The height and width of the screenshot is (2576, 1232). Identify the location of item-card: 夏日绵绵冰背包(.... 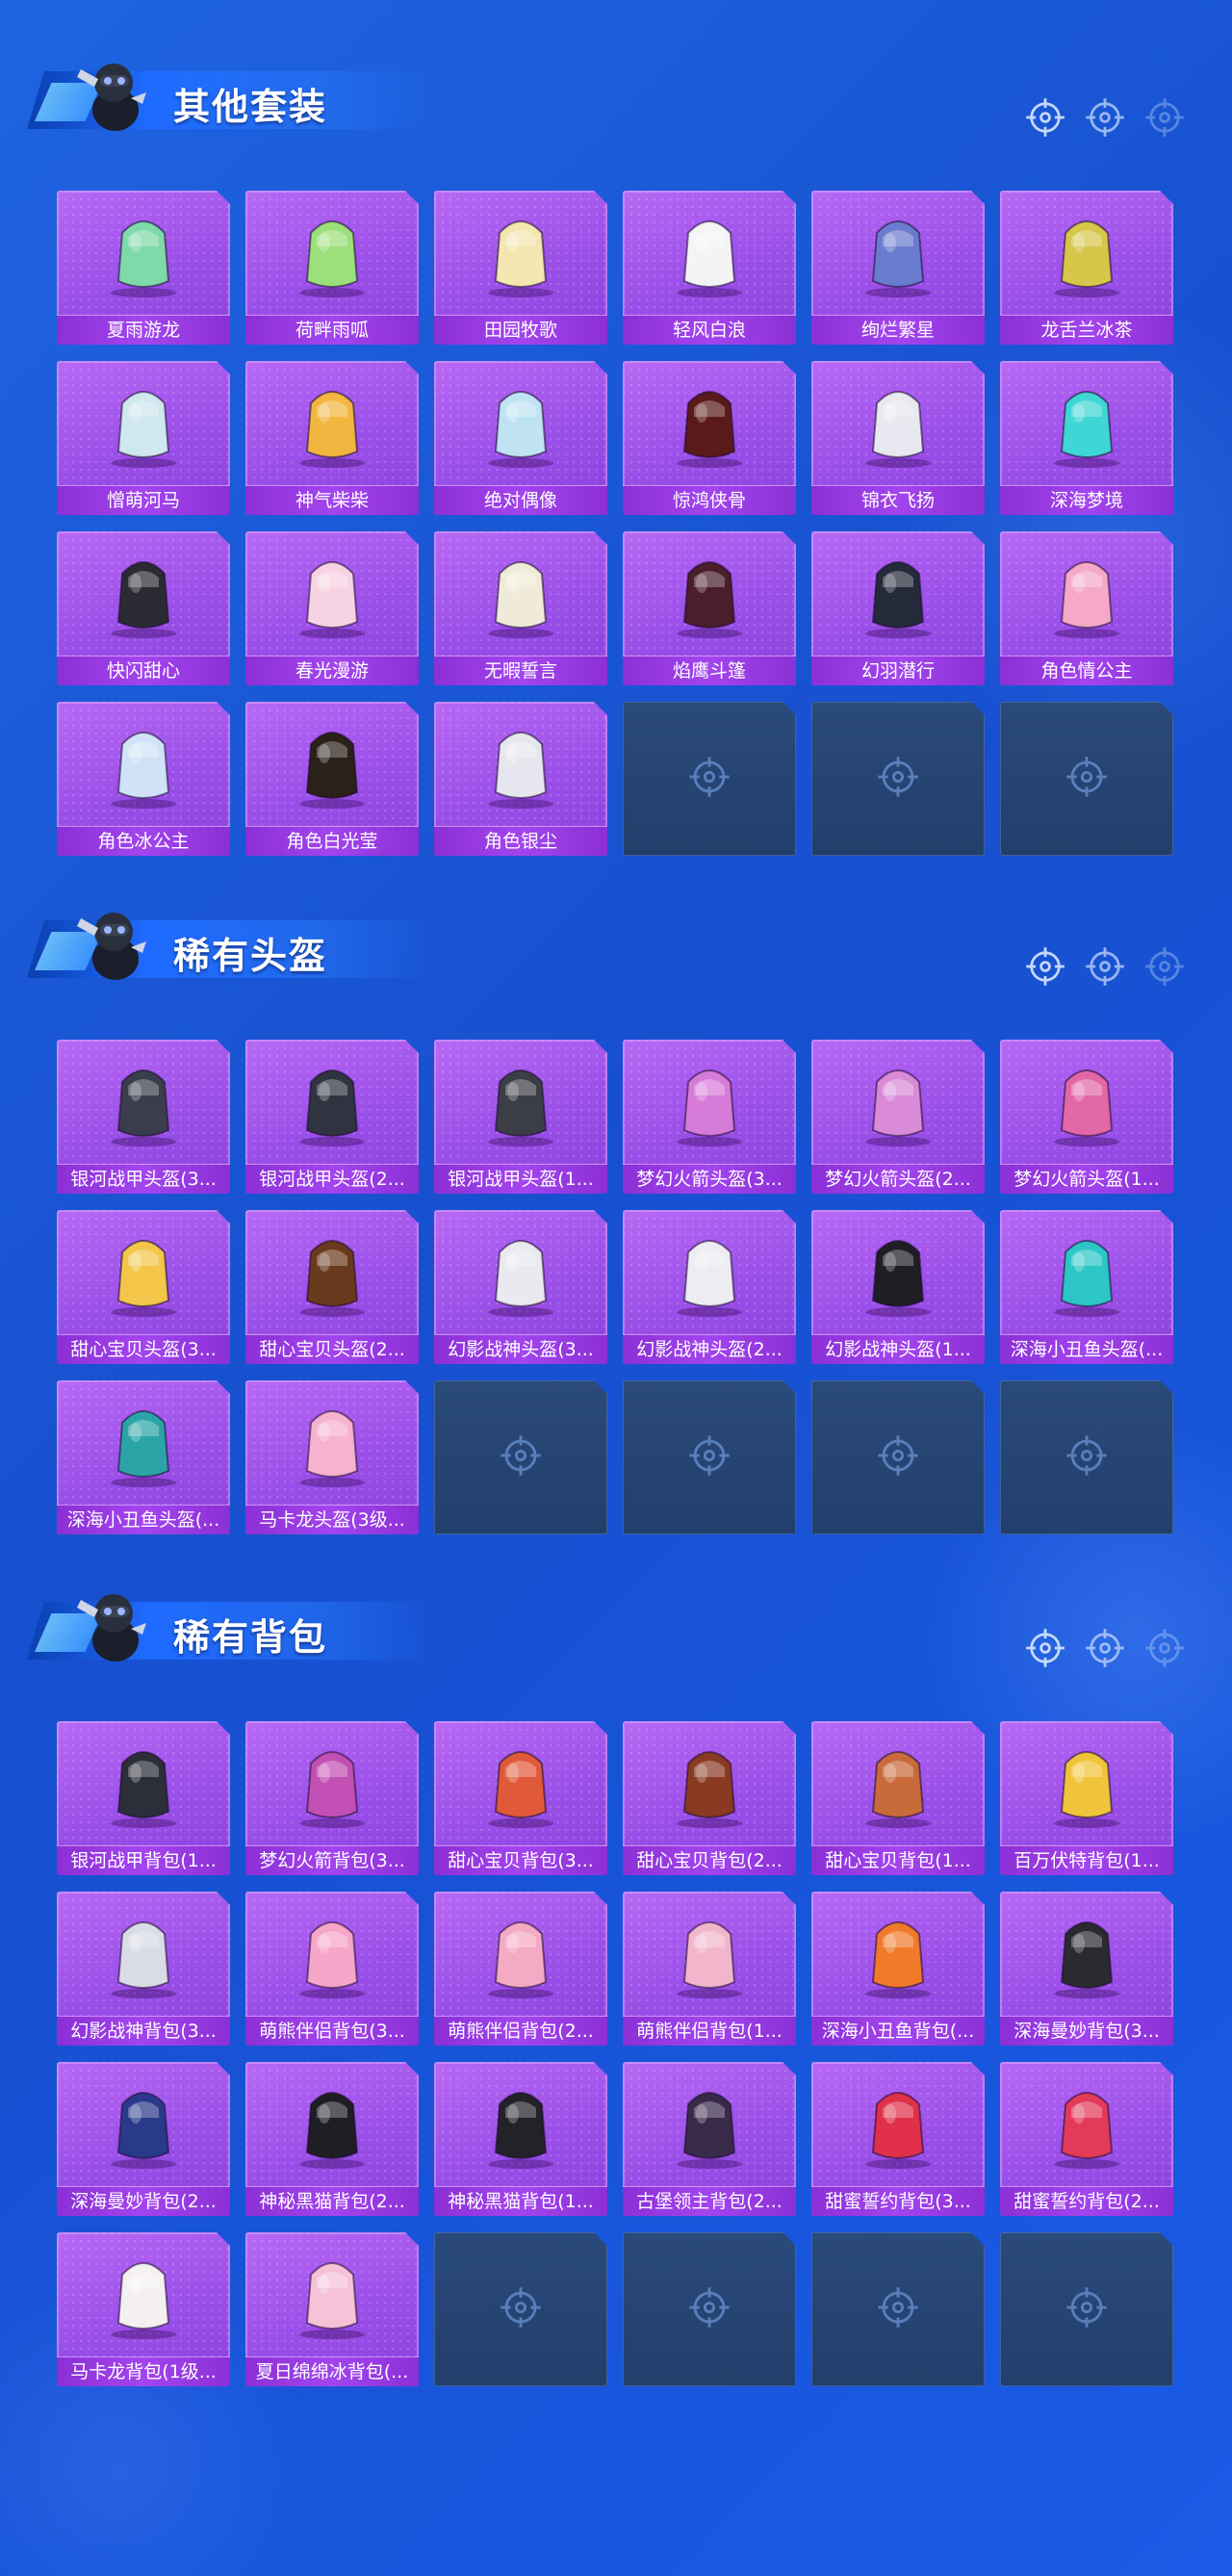
(332, 2309).